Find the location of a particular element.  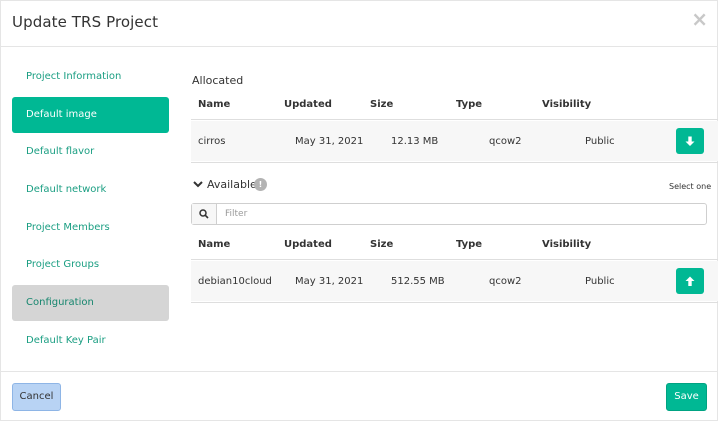

allocated-bottom-divider is located at coordinates (454, 162).